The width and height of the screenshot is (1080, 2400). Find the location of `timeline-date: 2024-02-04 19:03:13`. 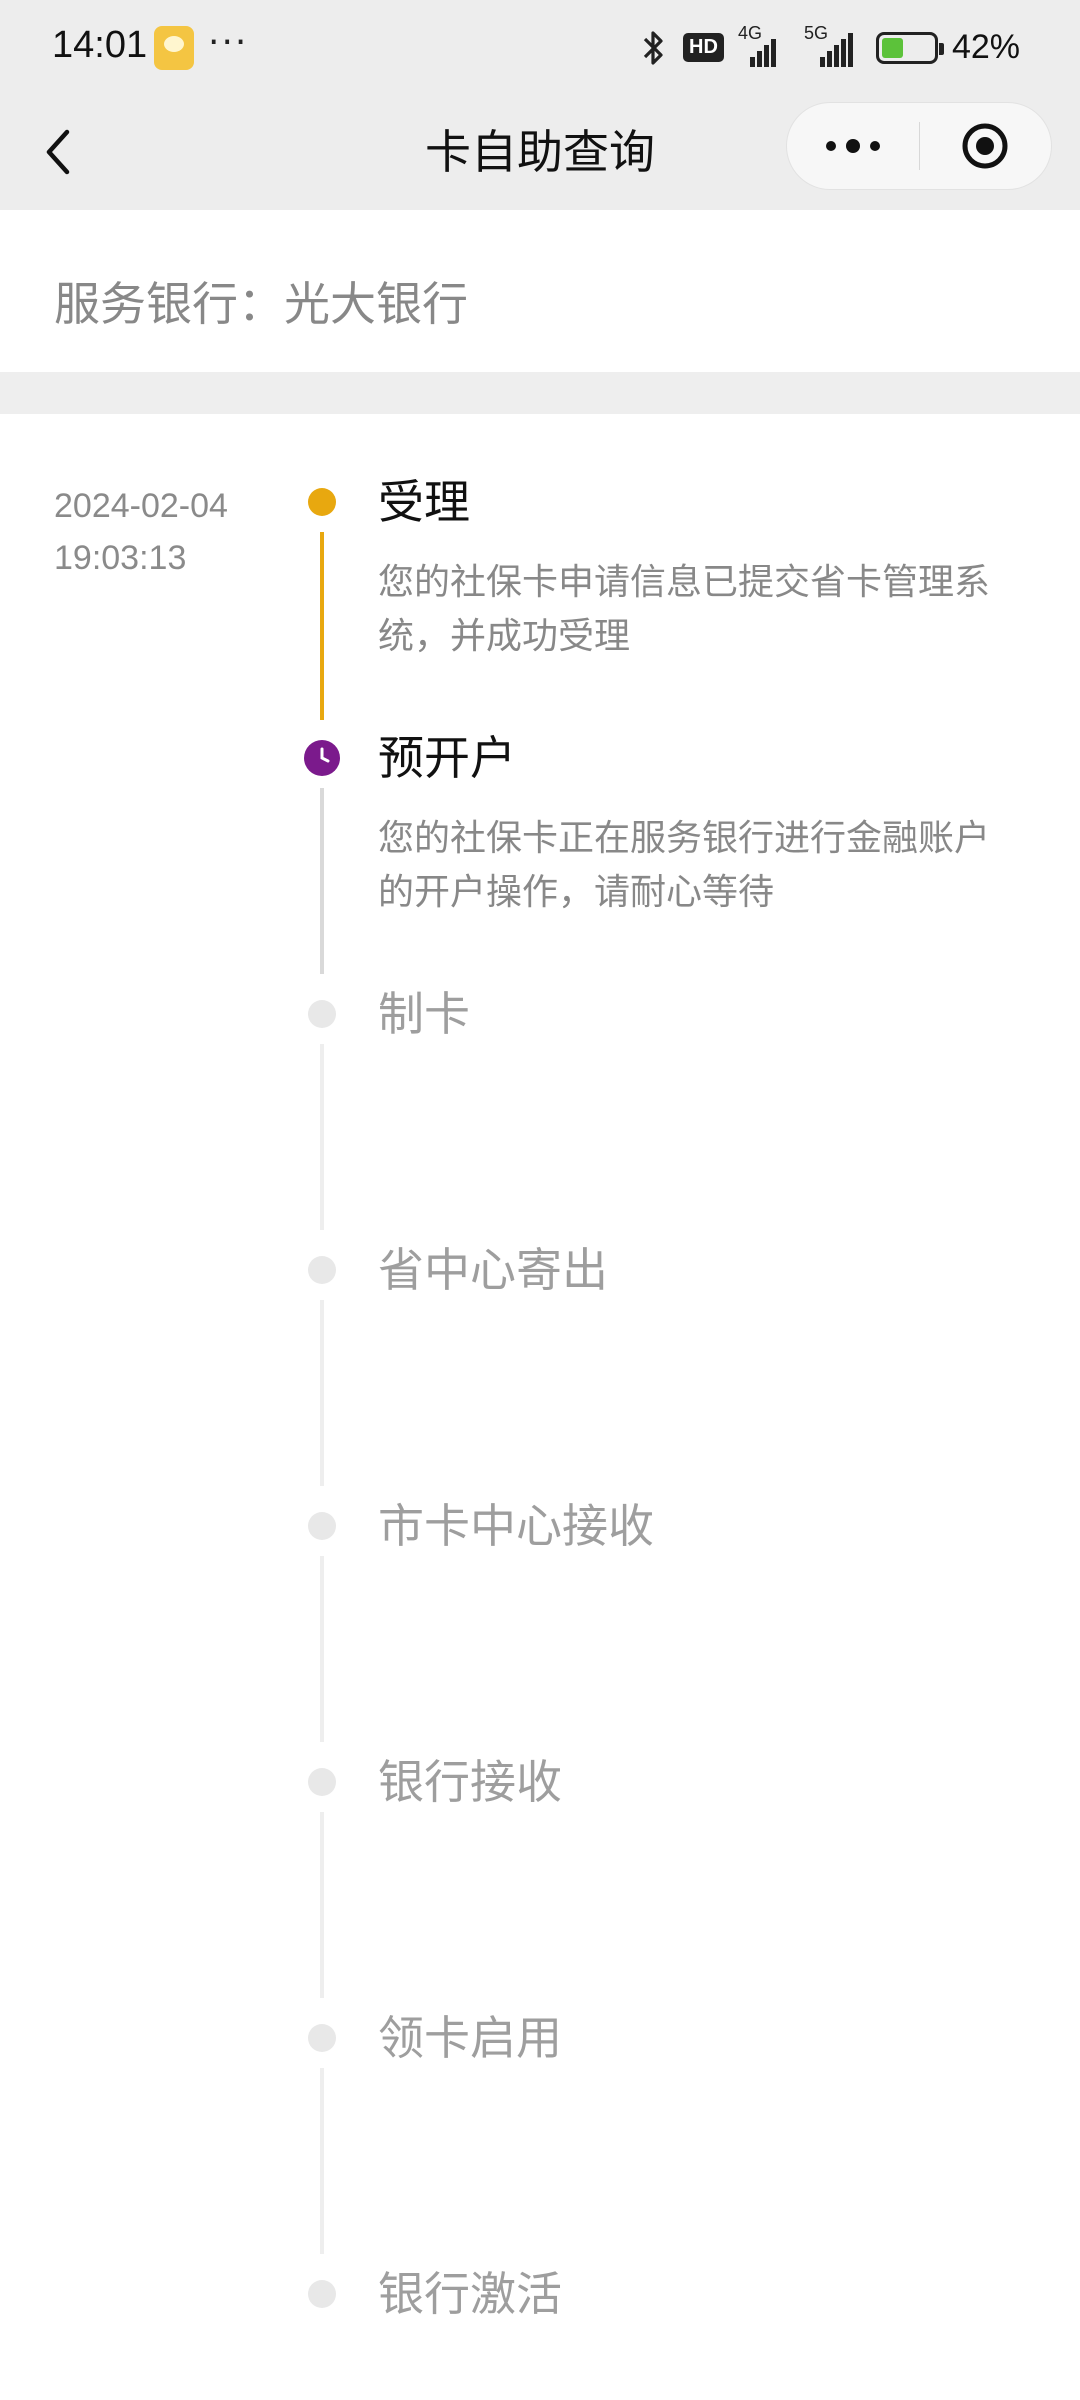

timeline-date: 2024-02-04 19:03:13 is located at coordinates (141, 532).